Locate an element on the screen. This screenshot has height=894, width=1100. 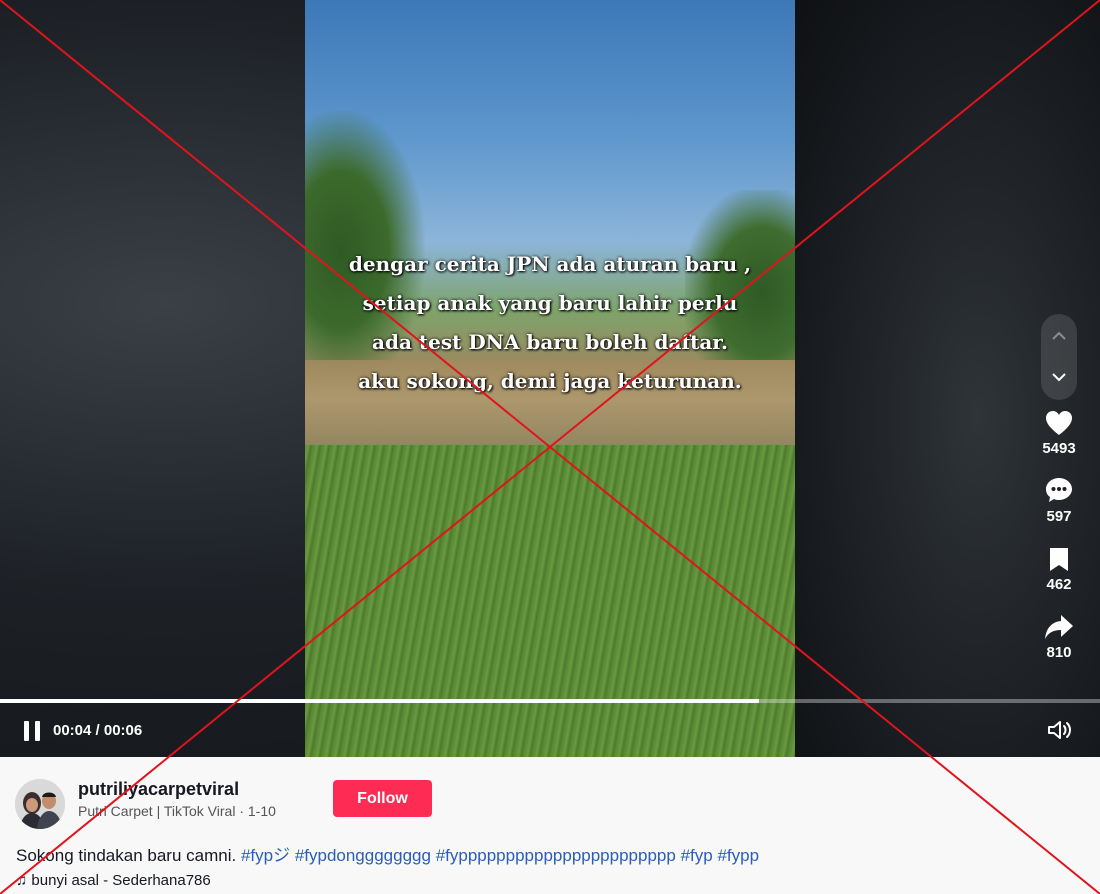
hashtag-link: #fypp is located at coordinates (738, 855).